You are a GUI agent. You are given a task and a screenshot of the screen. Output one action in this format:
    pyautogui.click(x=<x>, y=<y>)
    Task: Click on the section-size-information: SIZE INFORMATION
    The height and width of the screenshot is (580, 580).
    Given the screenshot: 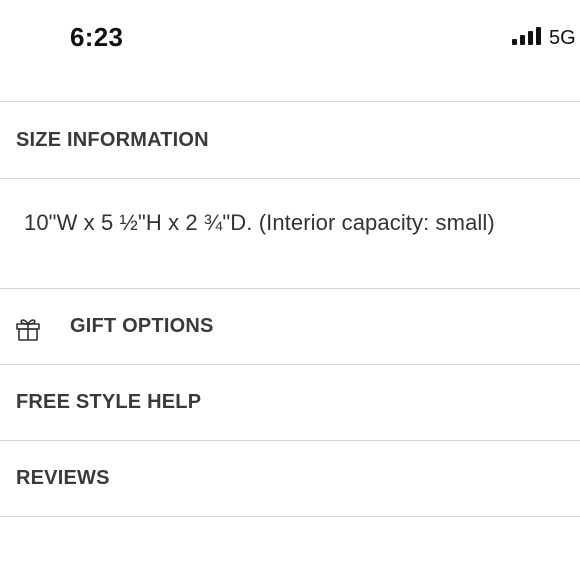 What is the action you would take?
    pyautogui.click(x=290, y=140)
    